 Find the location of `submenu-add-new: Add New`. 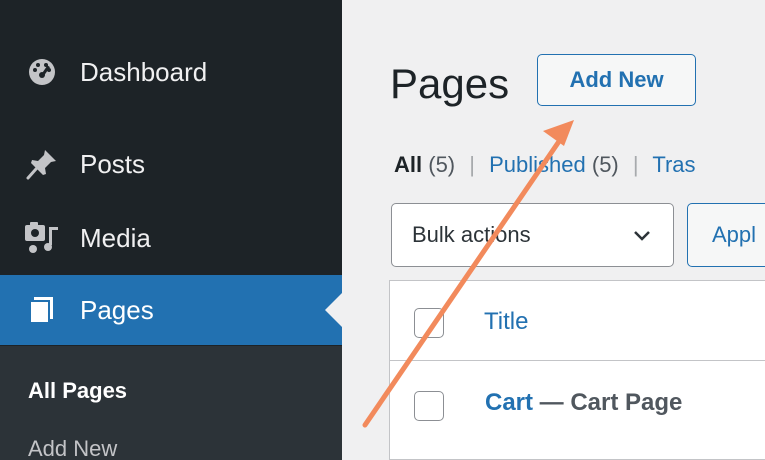

submenu-add-new: Add New is located at coordinates (72, 448).